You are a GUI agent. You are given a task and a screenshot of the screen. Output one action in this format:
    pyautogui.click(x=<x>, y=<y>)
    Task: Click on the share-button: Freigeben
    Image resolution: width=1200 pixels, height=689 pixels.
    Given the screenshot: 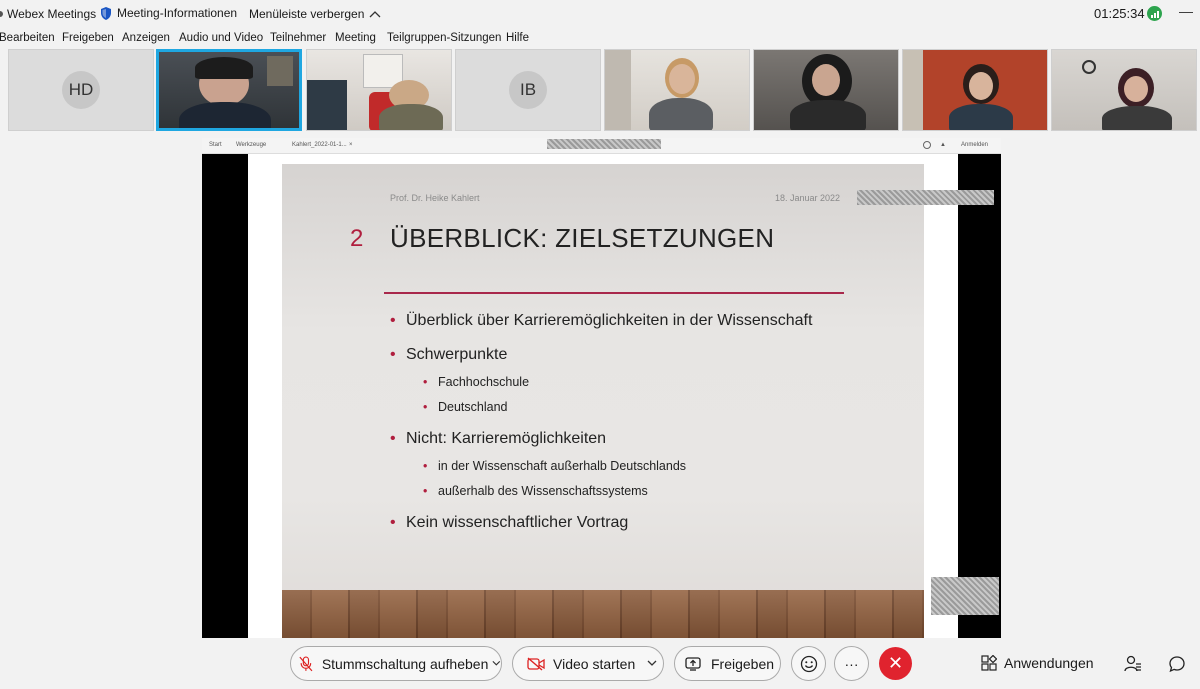 What is the action you would take?
    pyautogui.click(x=727, y=663)
    